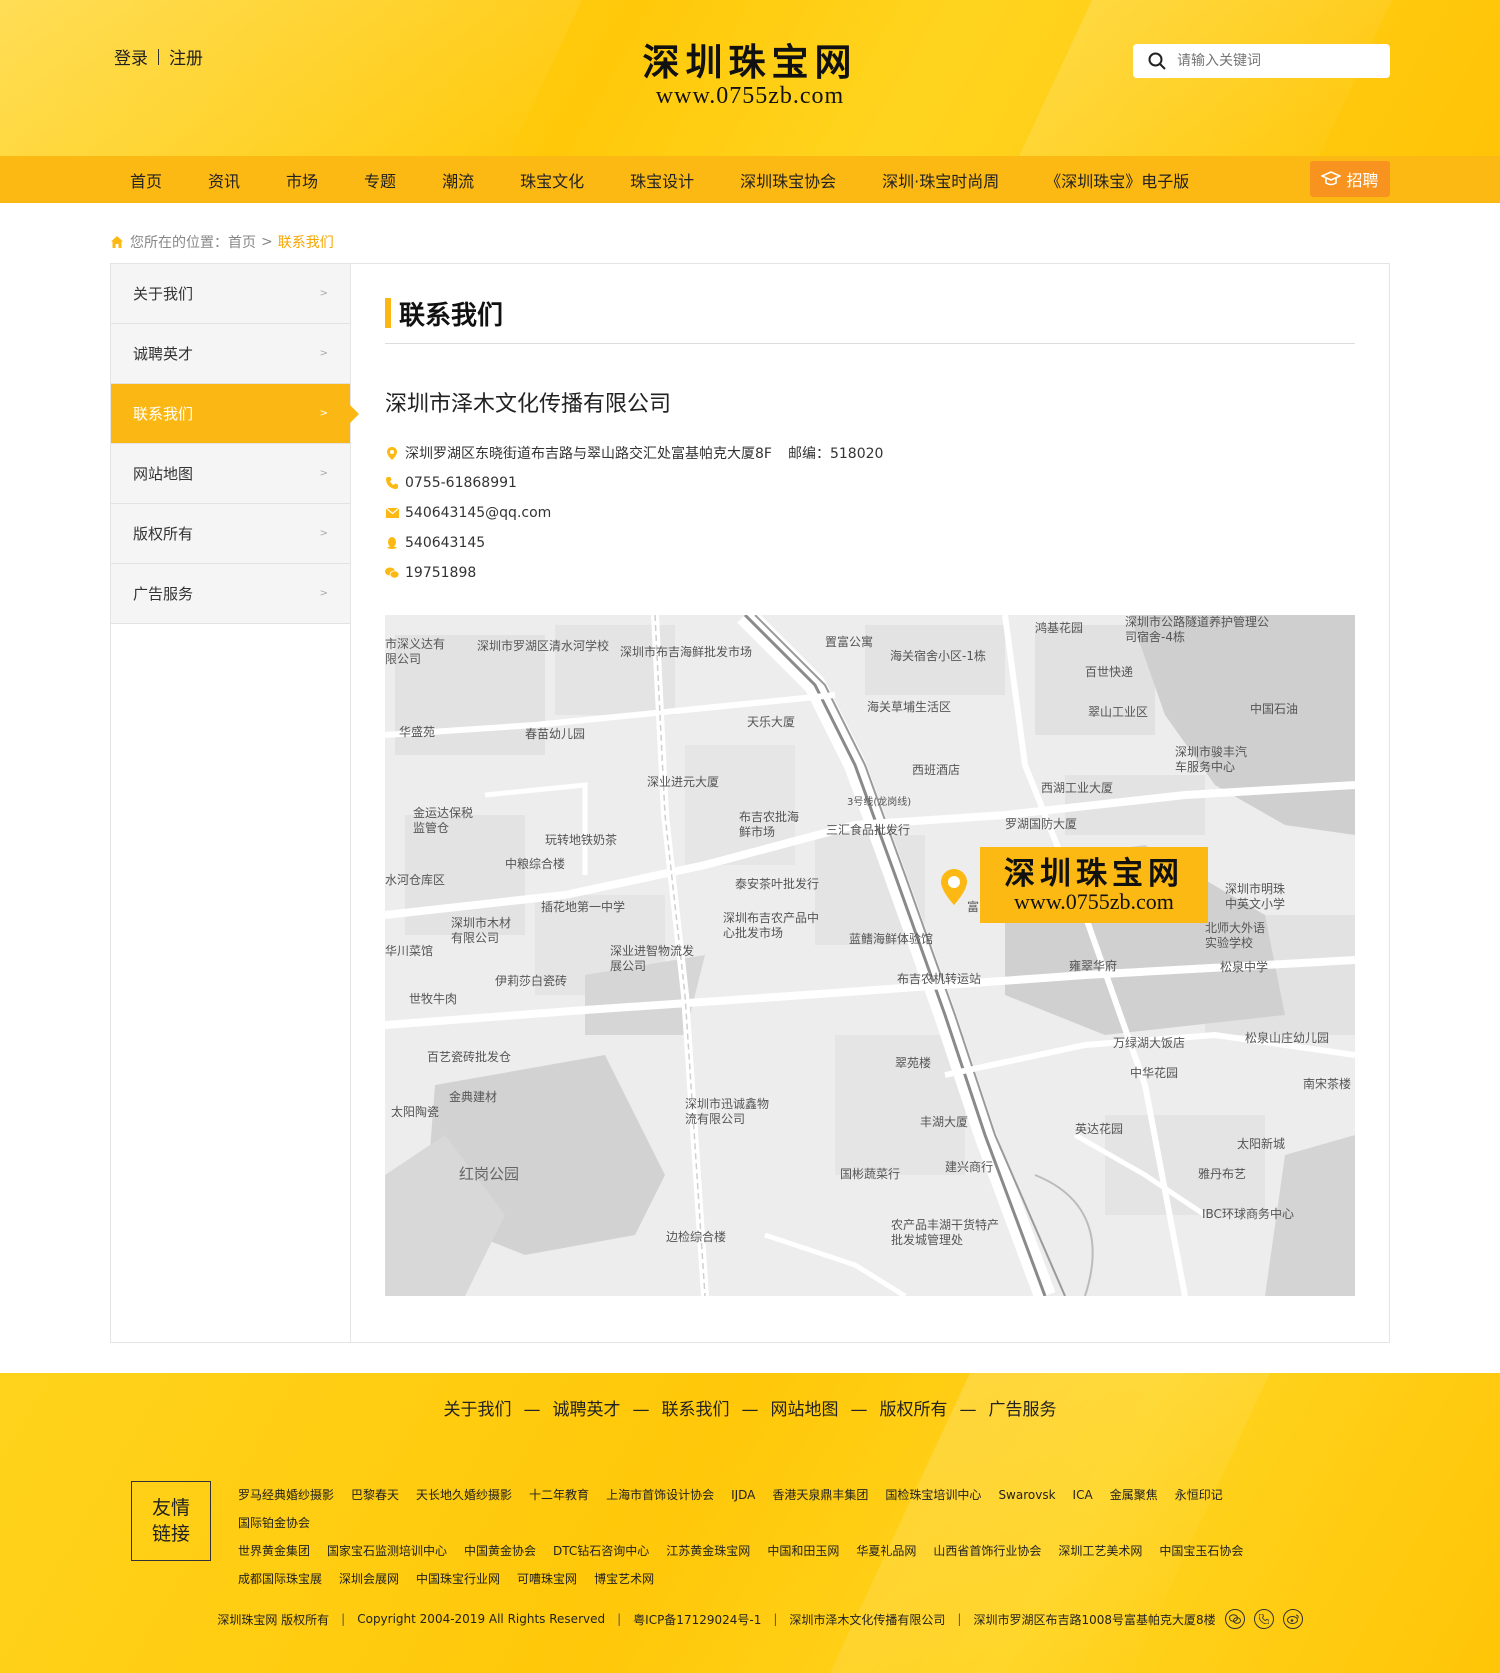 This screenshot has height=1673, width=1500. What do you see at coordinates (886, 1551) in the screenshot?
I see `friend-link: 华夏礼品网` at bounding box center [886, 1551].